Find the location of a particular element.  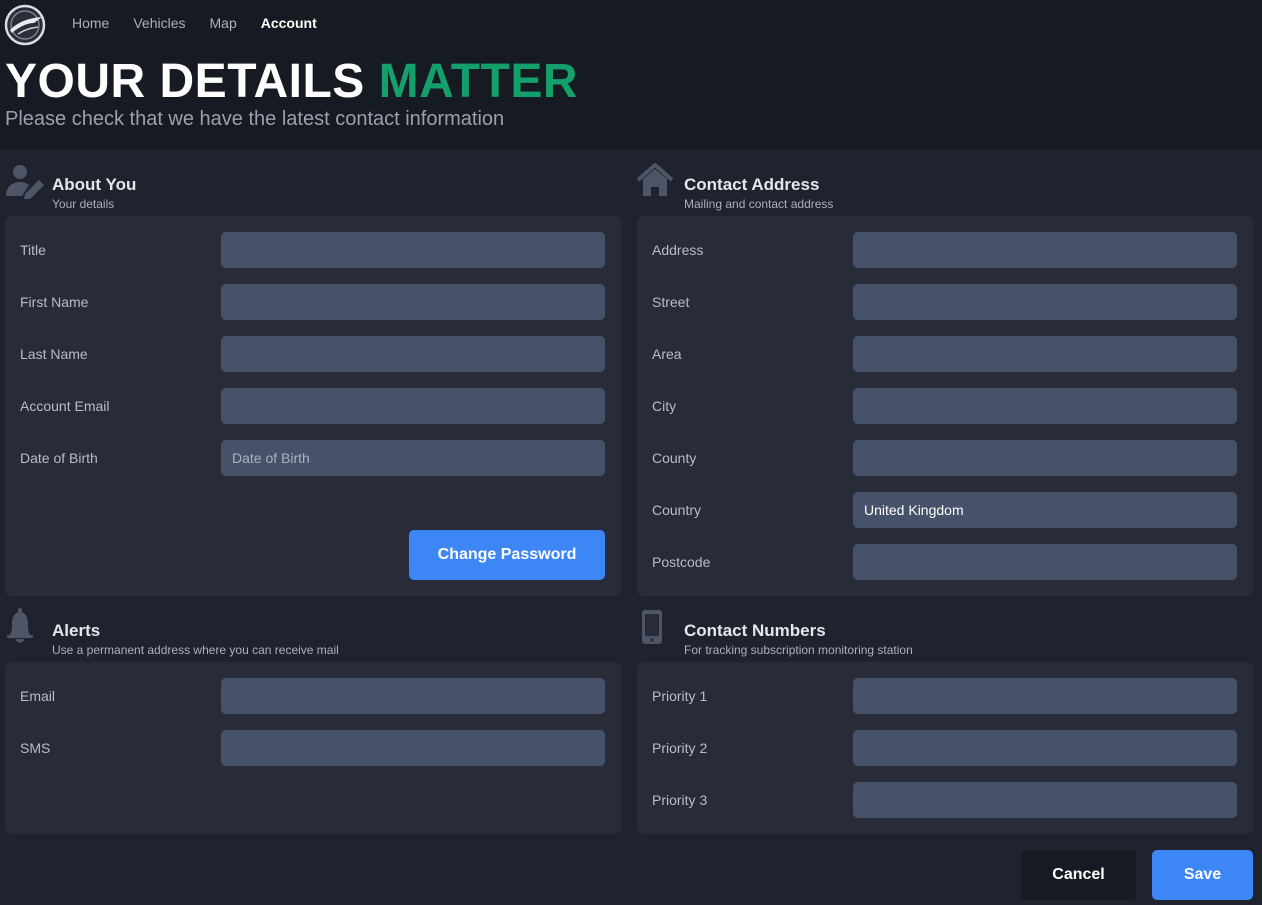

priority-1-input is located at coordinates (1045, 696).